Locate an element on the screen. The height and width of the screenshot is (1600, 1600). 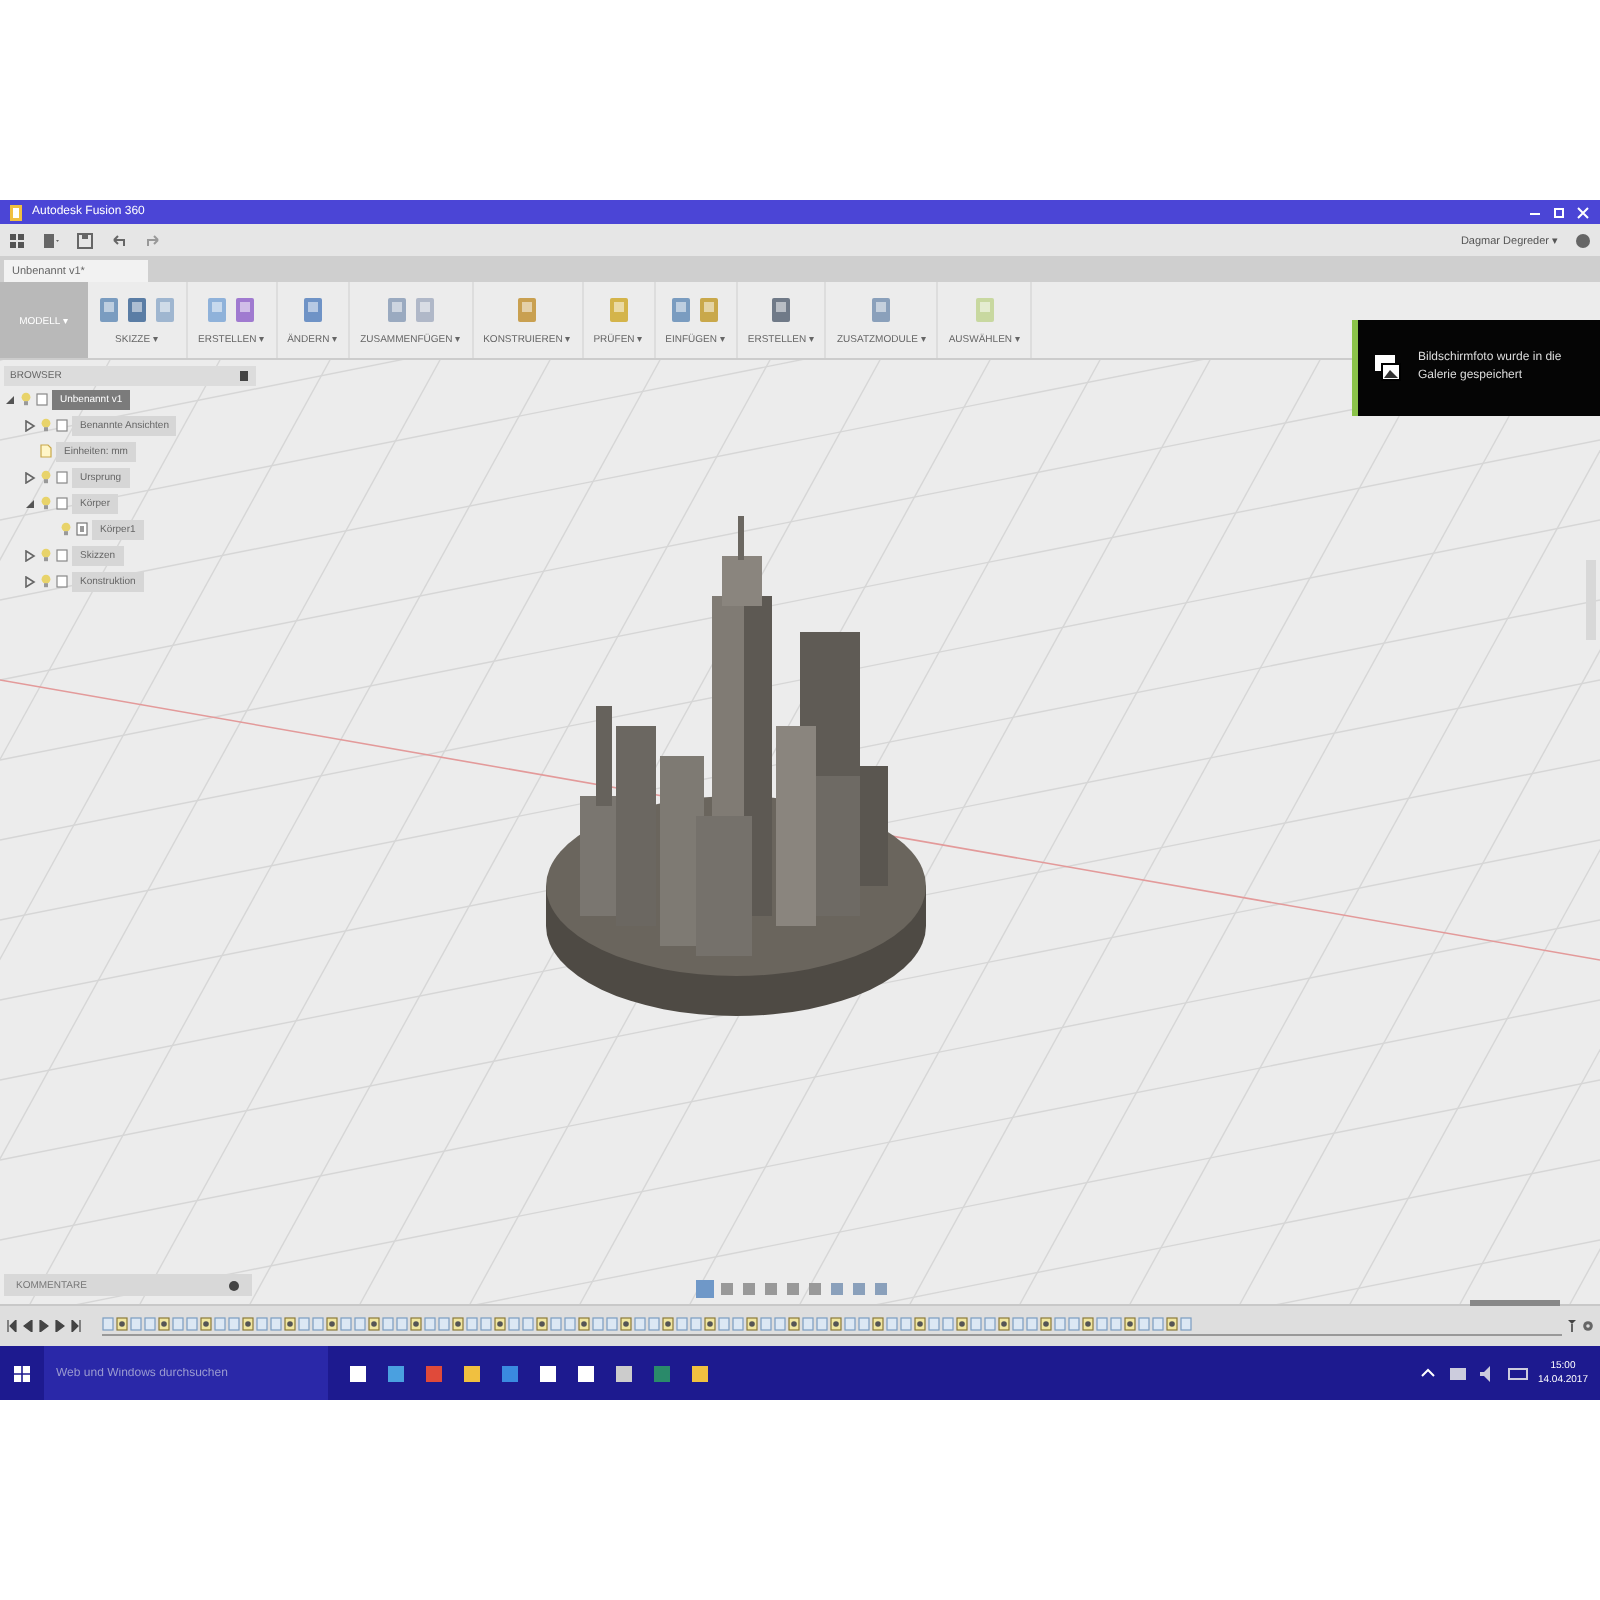
body-icon is located at coordinates (82, 529).